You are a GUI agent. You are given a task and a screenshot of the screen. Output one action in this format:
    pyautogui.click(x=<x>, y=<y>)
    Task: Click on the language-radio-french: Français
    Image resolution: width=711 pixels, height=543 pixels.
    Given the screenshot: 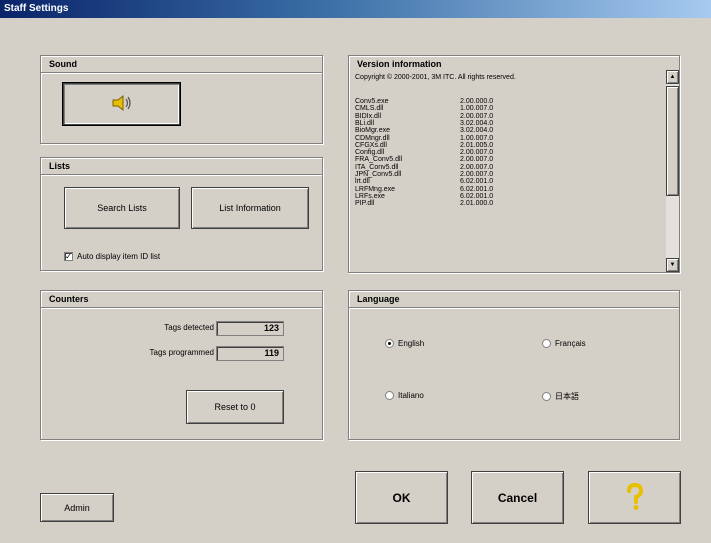 What is the action you would take?
    pyautogui.click(x=564, y=343)
    